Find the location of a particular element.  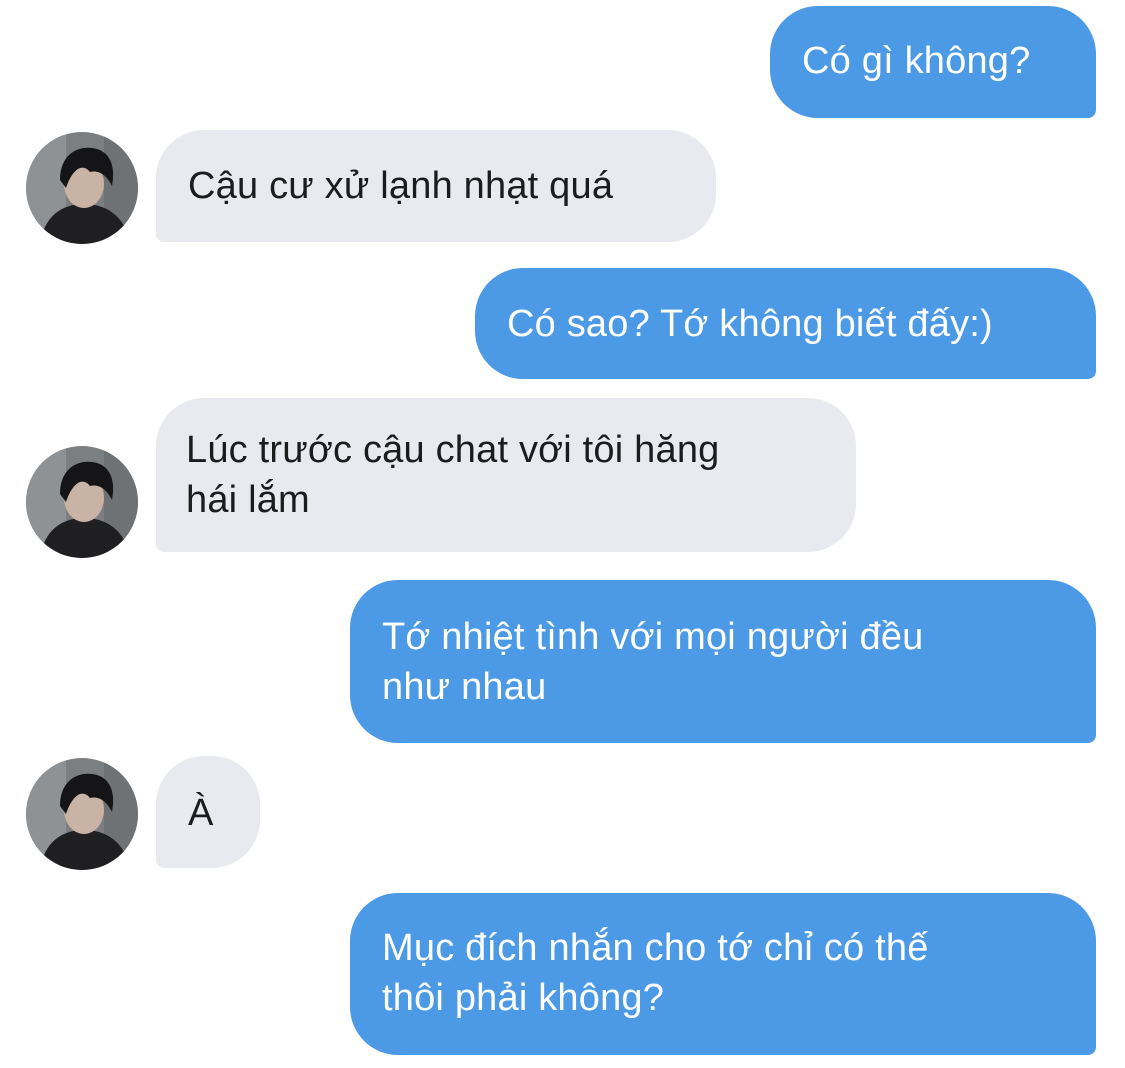

message-text-line-2: thôi phải không? is located at coordinates (523, 998).